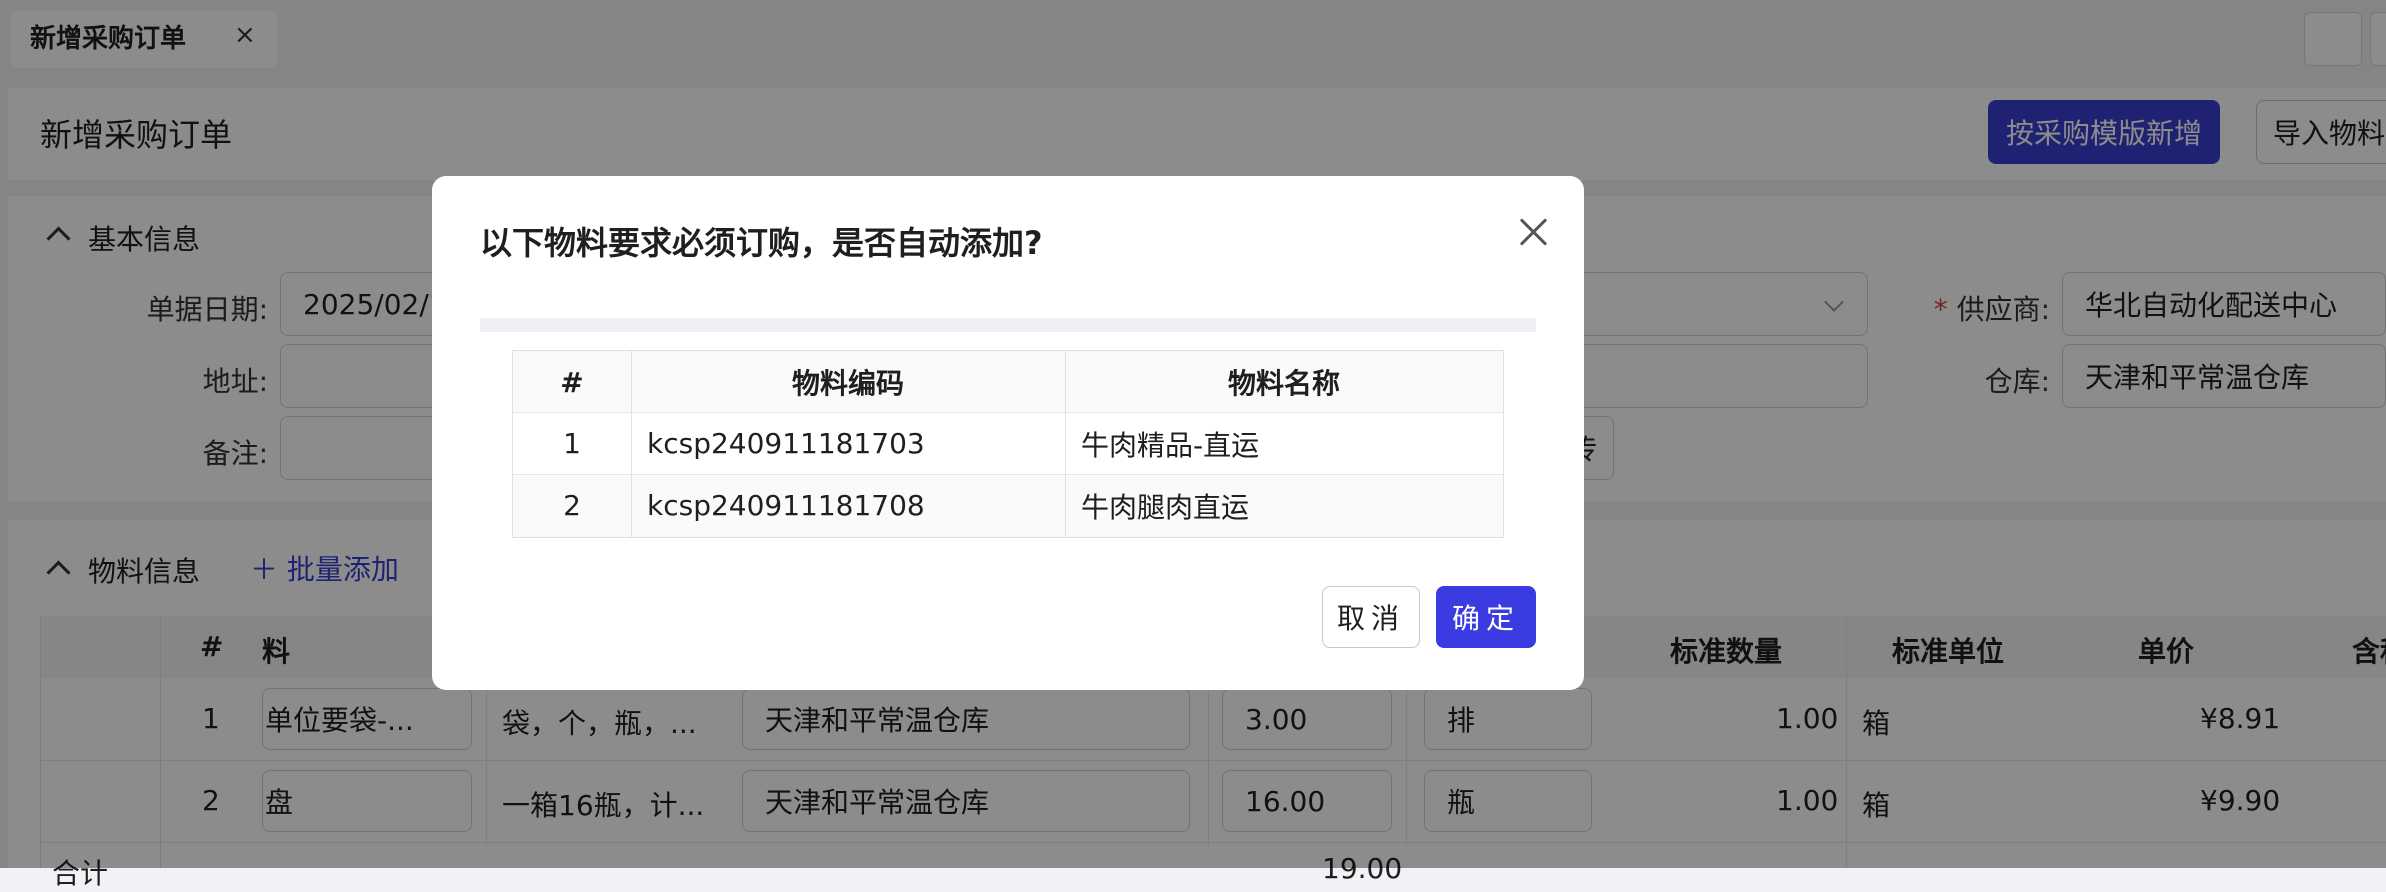 The height and width of the screenshot is (892, 2386). What do you see at coordinates (572, 382) in the screenshot?
I see `col-index: #` at bounding box center [572, 382].